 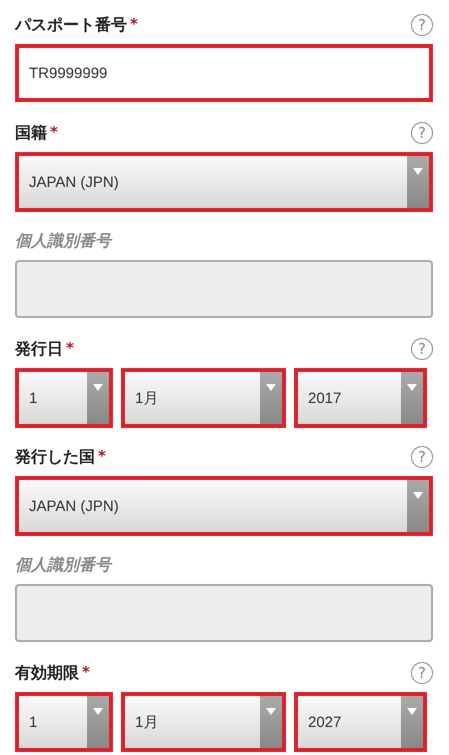 I want to click on field-label: 発行した国, so click(x=55, y=457).